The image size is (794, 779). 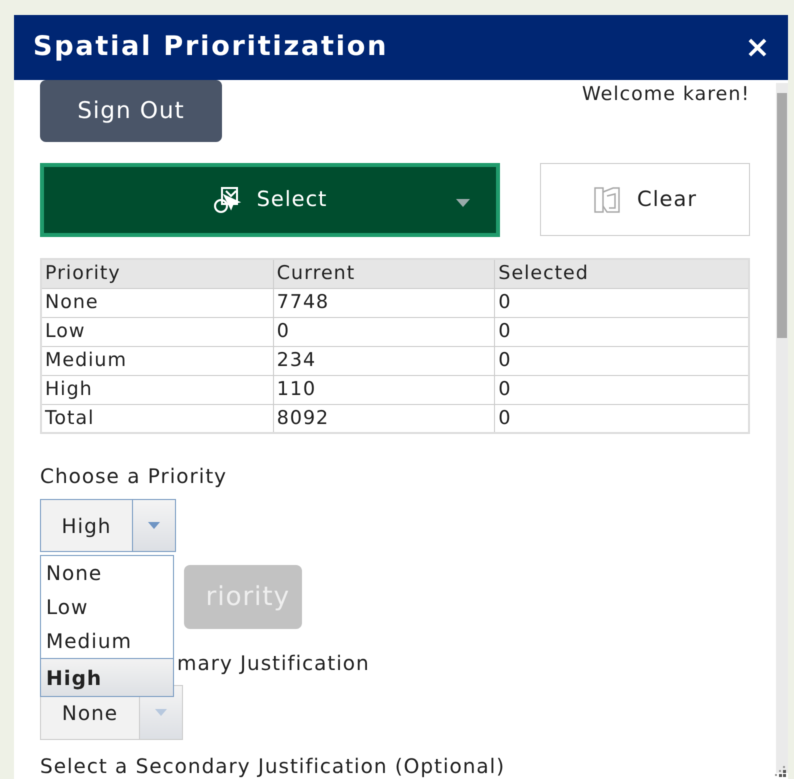 What do you see at coordinates (666, 94) in the screenshot?
I see `welcome-text: Welcome karen!` at bounding box center [666, 94].